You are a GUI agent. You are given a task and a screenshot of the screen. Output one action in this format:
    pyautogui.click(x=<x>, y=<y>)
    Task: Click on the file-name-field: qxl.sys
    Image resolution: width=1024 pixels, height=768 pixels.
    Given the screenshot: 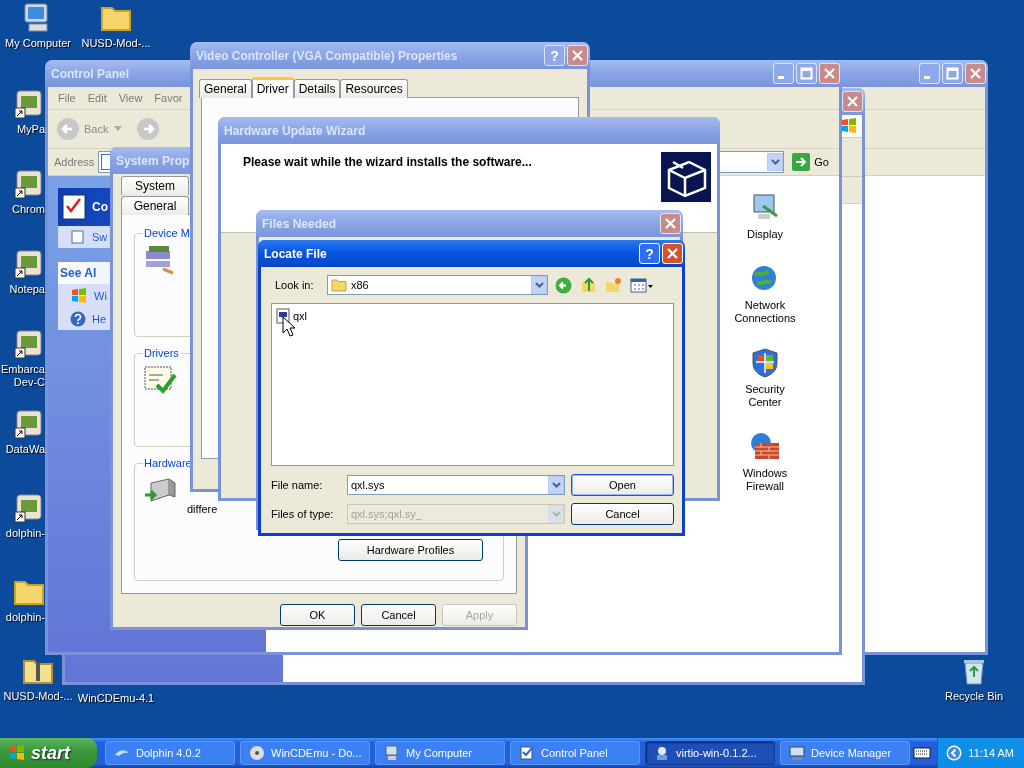 What is the action you would take?
    pyautogui.click(x=456, y=485)
    